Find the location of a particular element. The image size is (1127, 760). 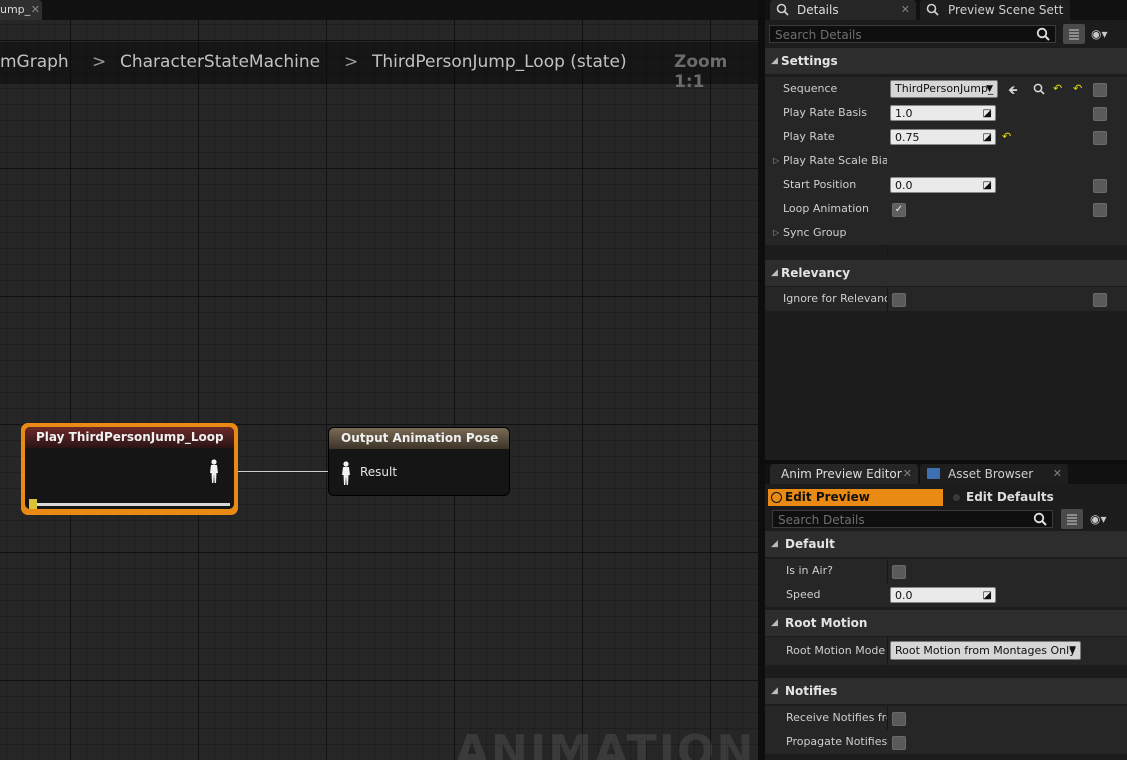

chevron-down-icon: ▼ is located at coordinates (1072, 650).